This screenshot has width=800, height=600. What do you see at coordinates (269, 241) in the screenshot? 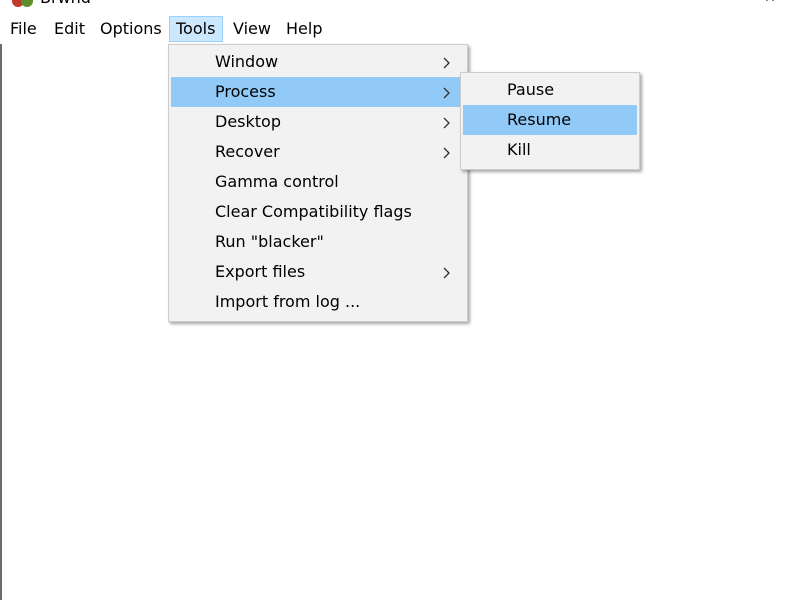
I see `menu-item-label: Run "blacker"` at bounding box center [269, 241].